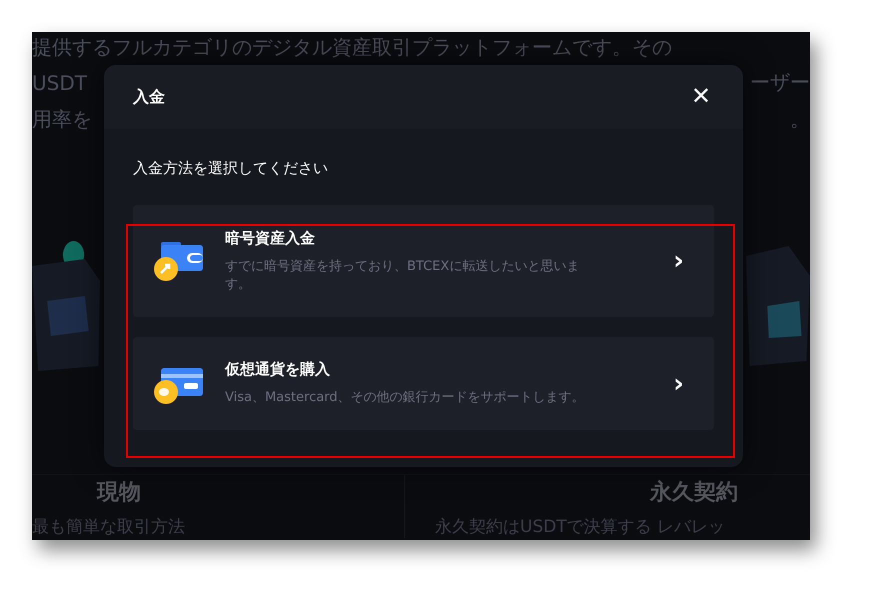  Describe the element at coordinates (780, 82) in the screenshot. I see `background-text: ーザー` at that location.